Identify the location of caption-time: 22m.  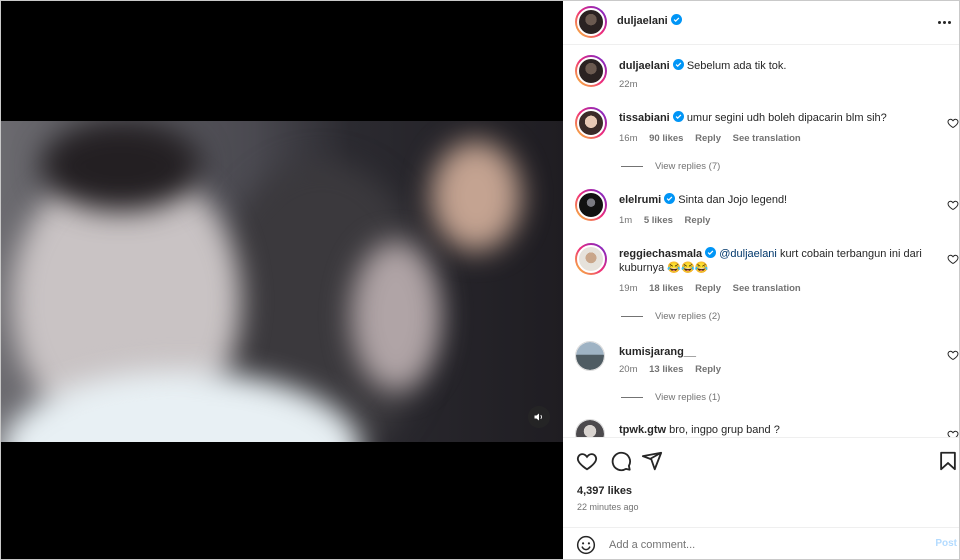
(628, 84).